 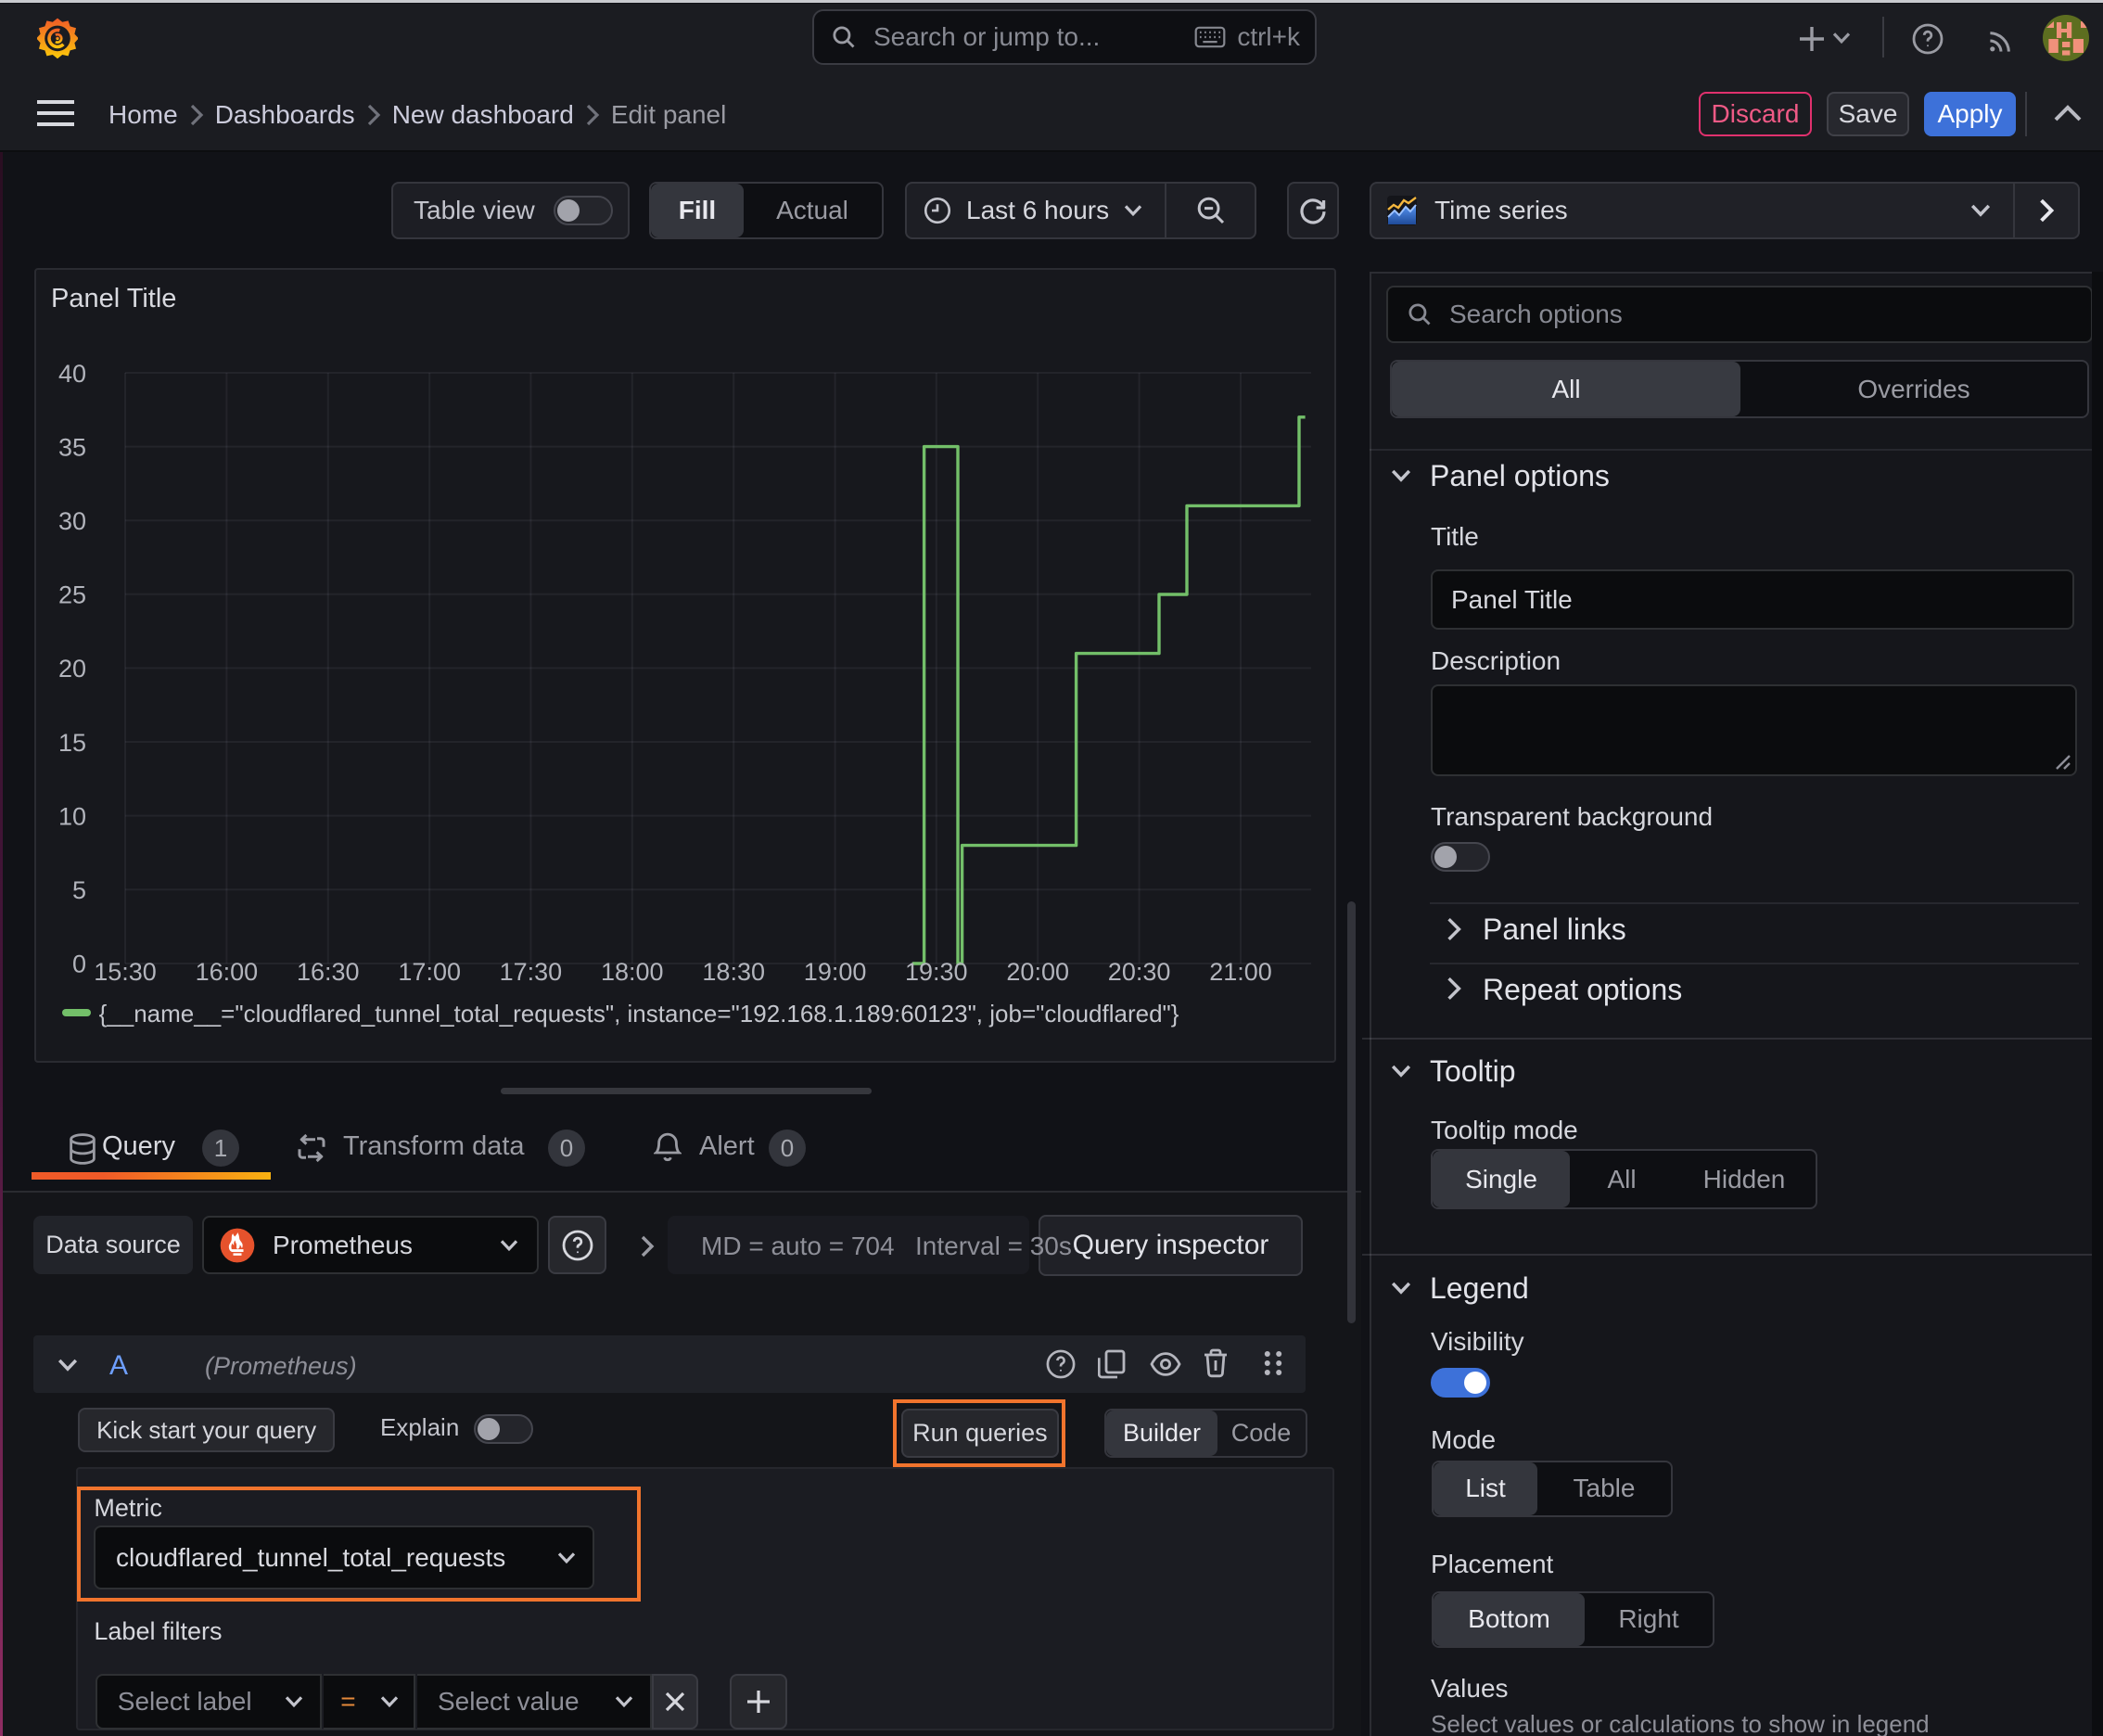 What do you see at coordinates (632, 972) in the screenshot?
I see `svg-text: 18:00` at bounding box center [632, 972].